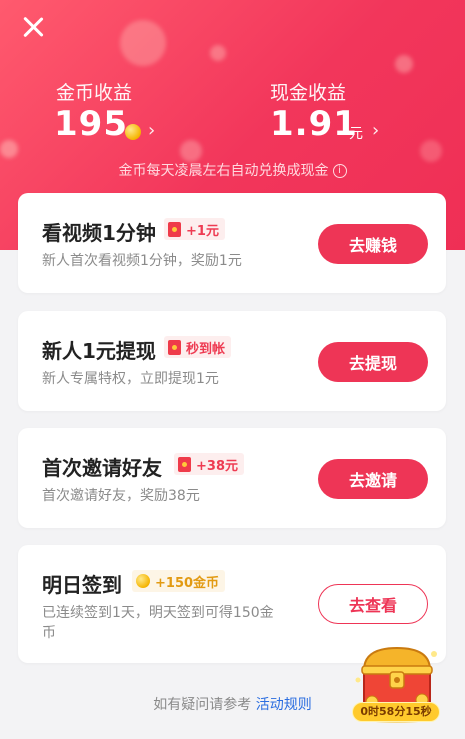 The image size is (465, 739). Describe the element at coordinates (373, 244) in the screenshot. I see `earn-money-button: 去赚钱` at that location.